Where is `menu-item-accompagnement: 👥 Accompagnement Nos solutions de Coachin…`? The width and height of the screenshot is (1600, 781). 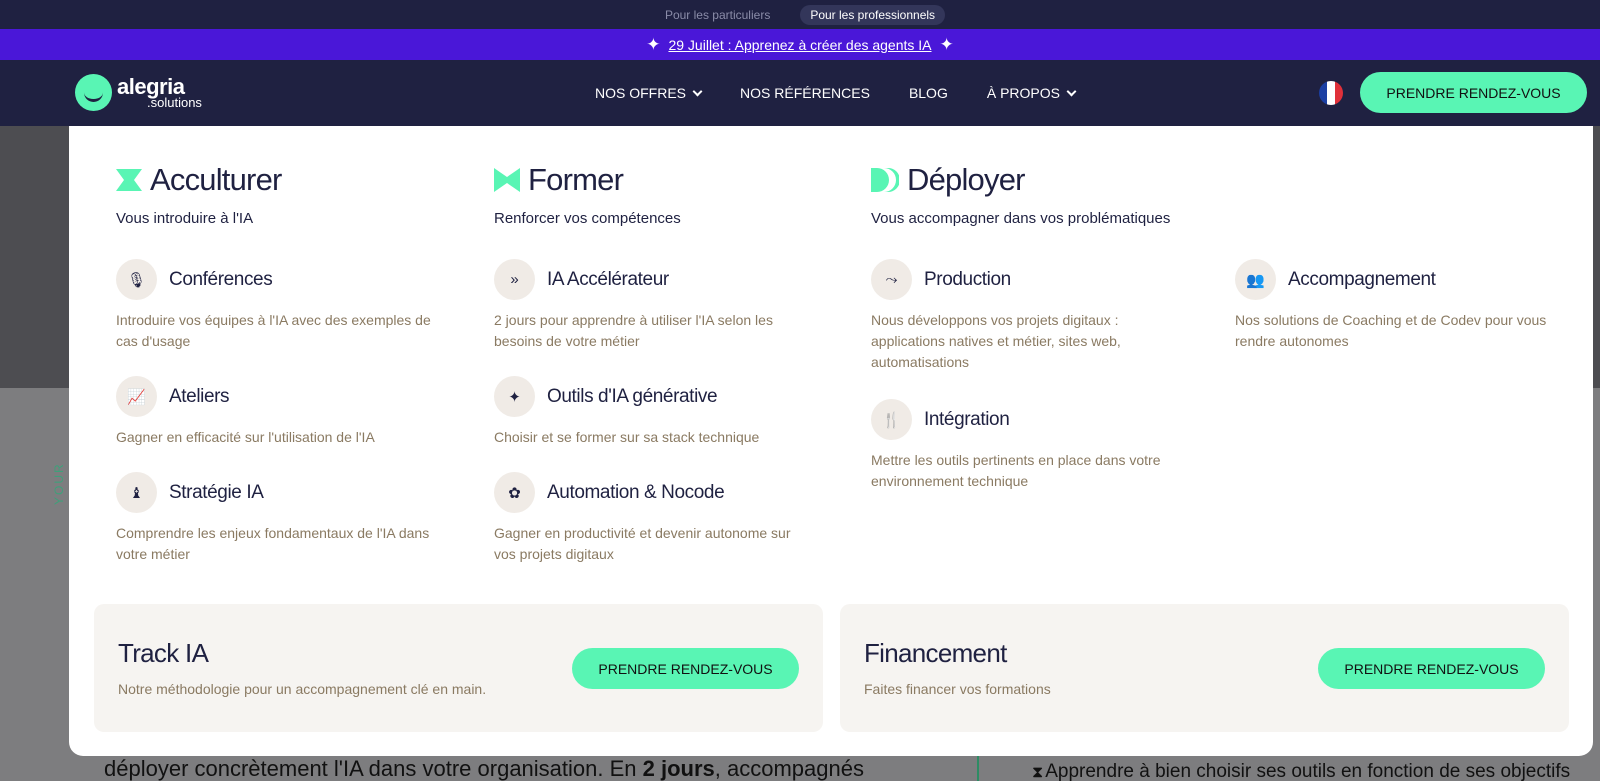
menu-item-accompagnement: 👥 Accompagnement Nos solutions de Coachin… is located at coordinates (1395, 305).